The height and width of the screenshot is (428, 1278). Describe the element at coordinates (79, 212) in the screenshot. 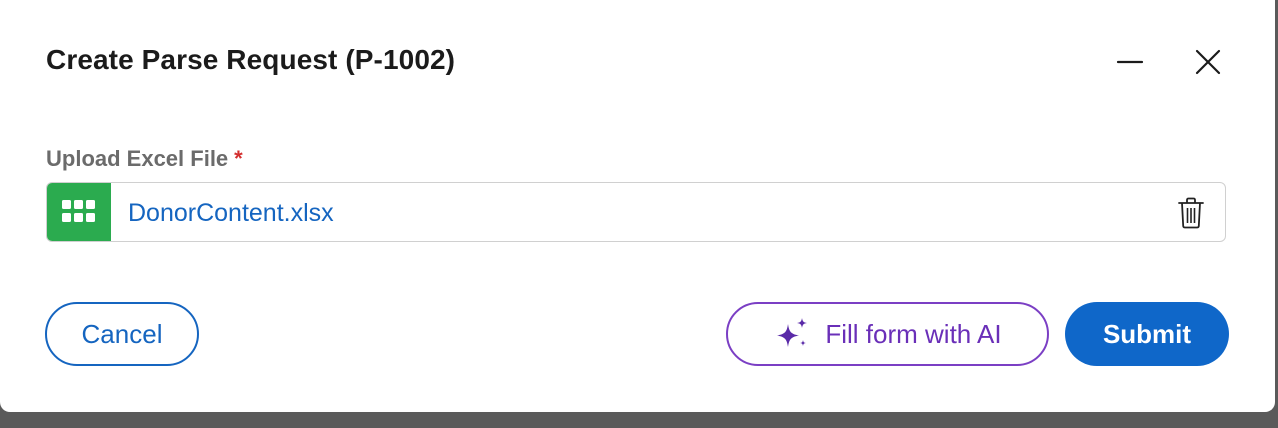

I see `excel-grid-icon` at that location.